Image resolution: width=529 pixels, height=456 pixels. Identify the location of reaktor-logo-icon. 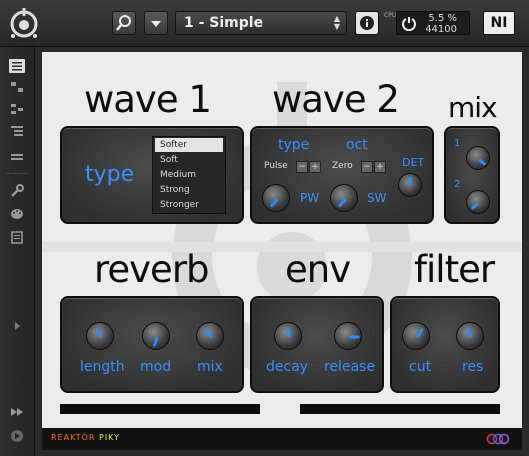
(24, 23).